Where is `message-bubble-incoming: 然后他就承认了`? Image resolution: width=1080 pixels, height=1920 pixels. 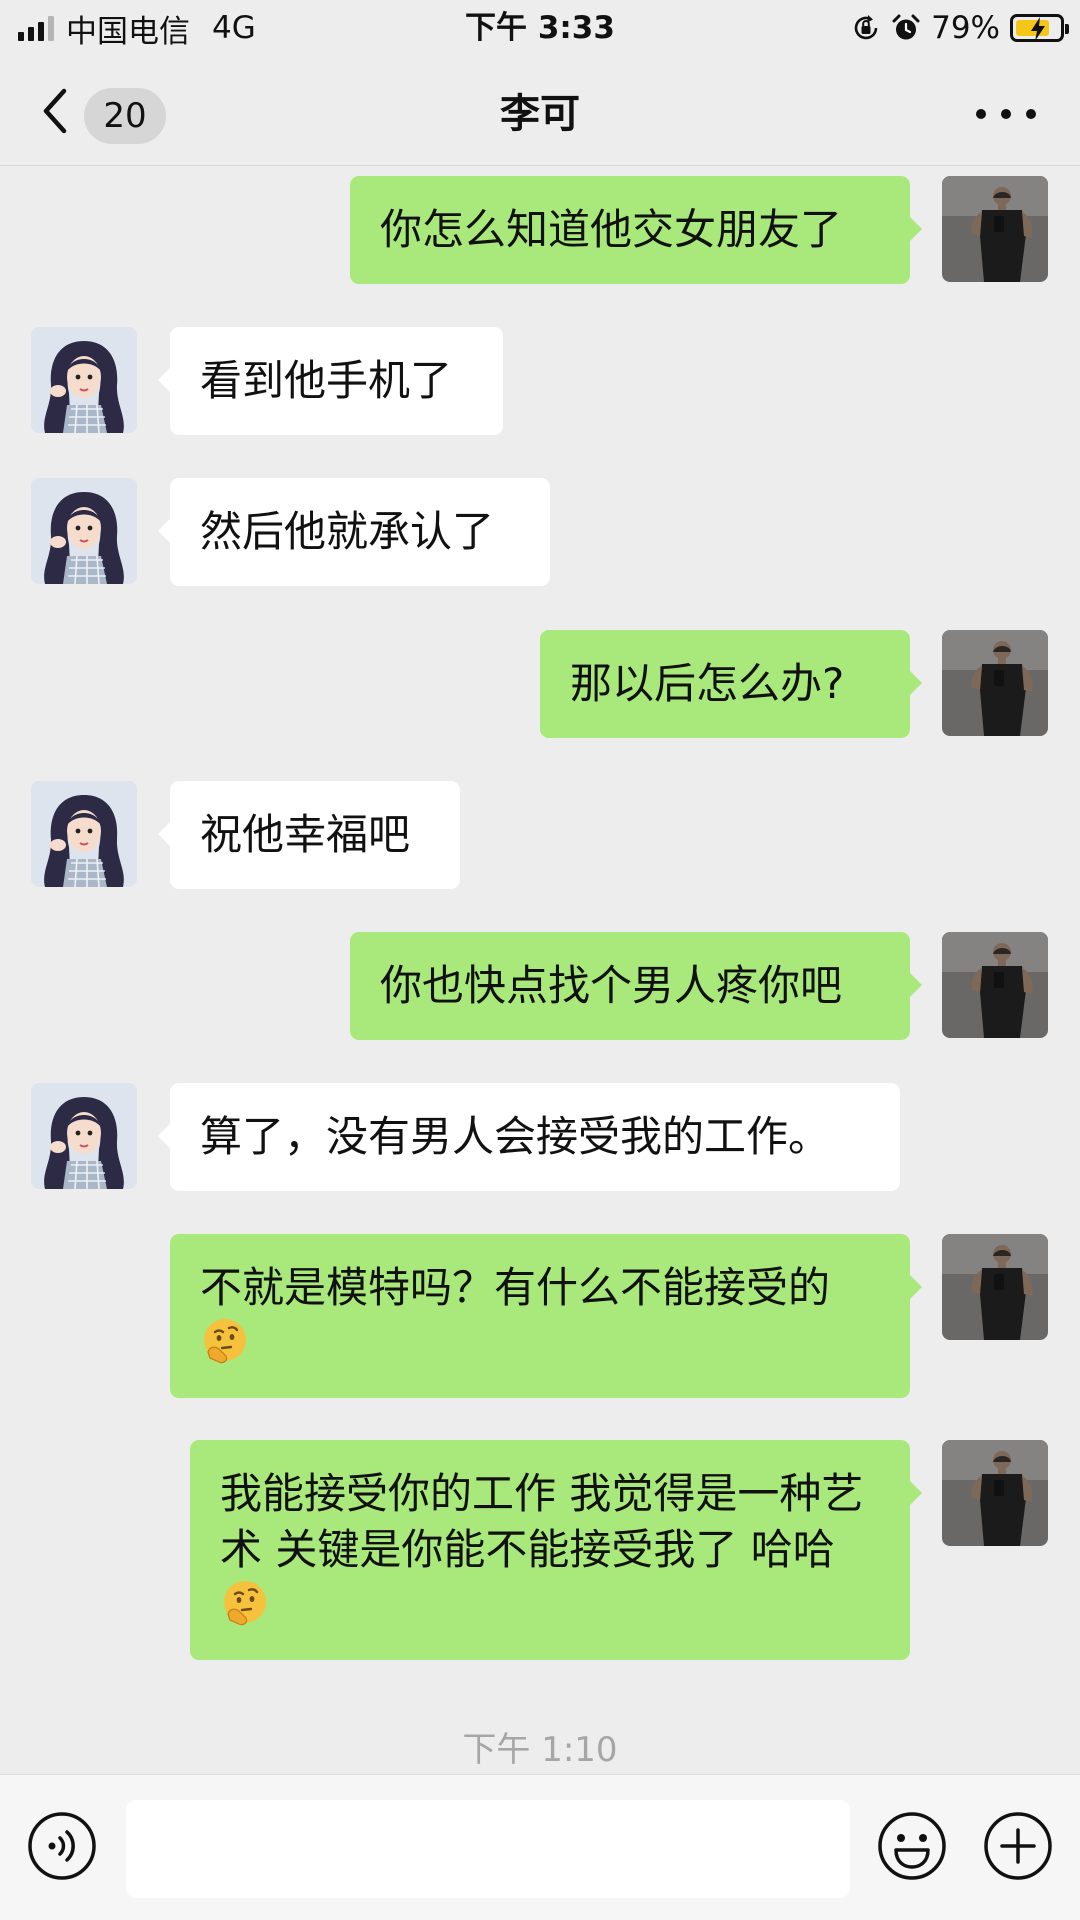
message-bubble-incoming: 然后他就承认了 is located at coordinates (354, 532).